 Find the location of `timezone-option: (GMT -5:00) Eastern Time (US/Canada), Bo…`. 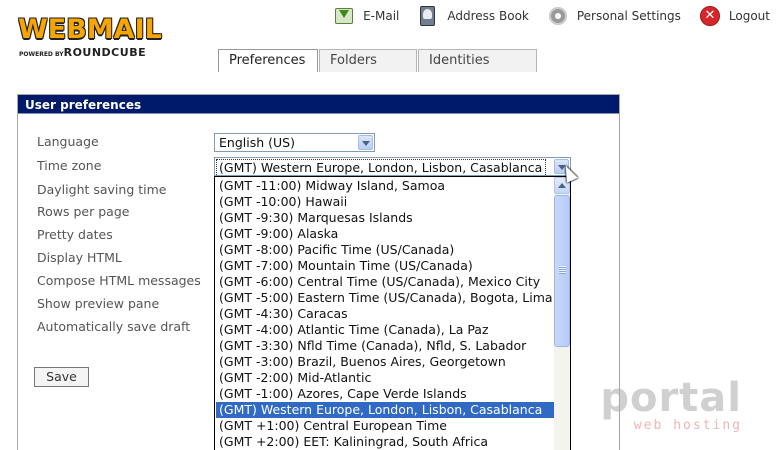

timezone-option: (GMT -5:00) Eastern Time (US/Canada), Bo… is located at coordinates (385, 298).